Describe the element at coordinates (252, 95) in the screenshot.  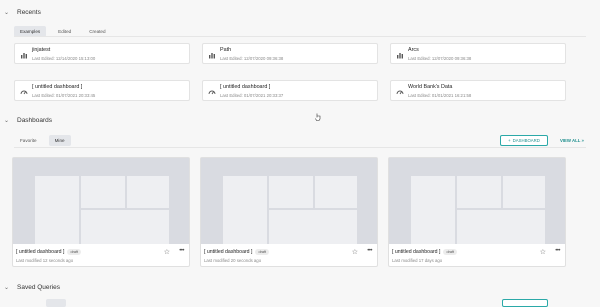
I see `recent-card-subtitle: Last Edited: 01/07/2021 20:33:37` at that location.